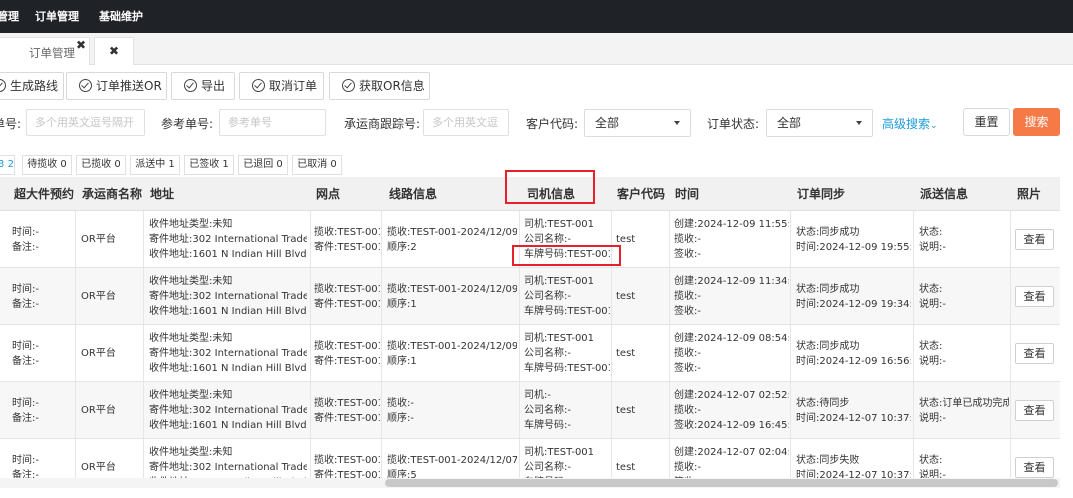 The height and width of the screenshot is (498, 1073). I want to click on route-cell-line: 揽收:TEST-001-2024/12/09-1, so click(452, 346).